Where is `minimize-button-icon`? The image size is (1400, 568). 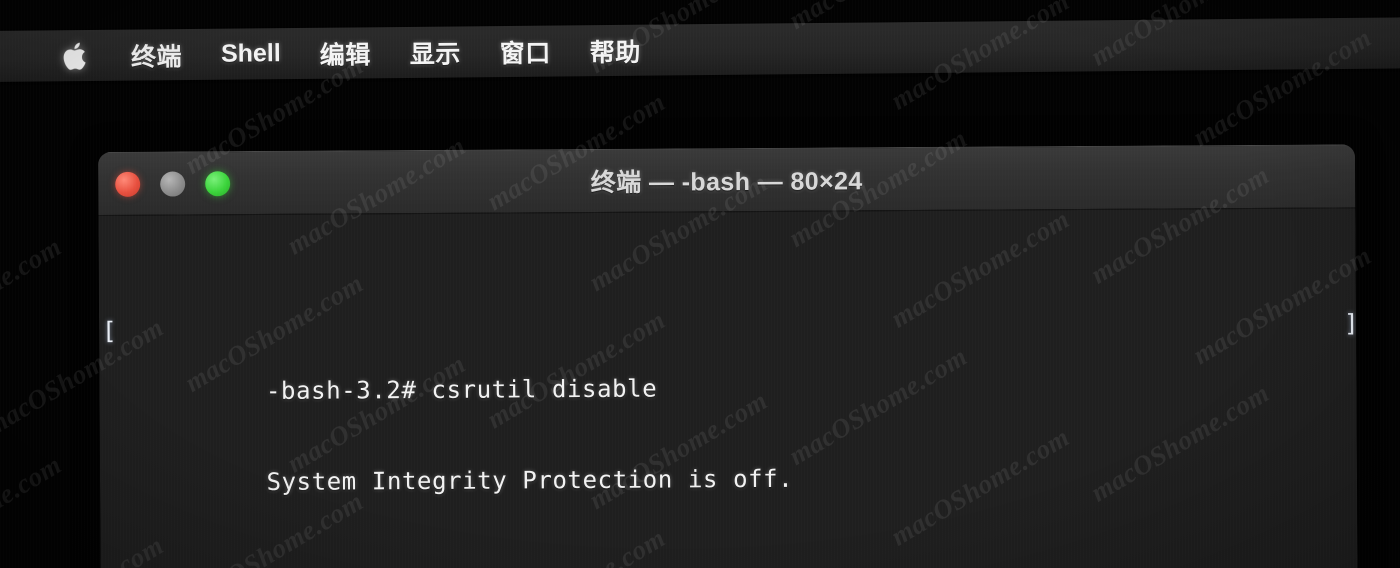 minimize-button-icon is located at coordinates (173, 183).